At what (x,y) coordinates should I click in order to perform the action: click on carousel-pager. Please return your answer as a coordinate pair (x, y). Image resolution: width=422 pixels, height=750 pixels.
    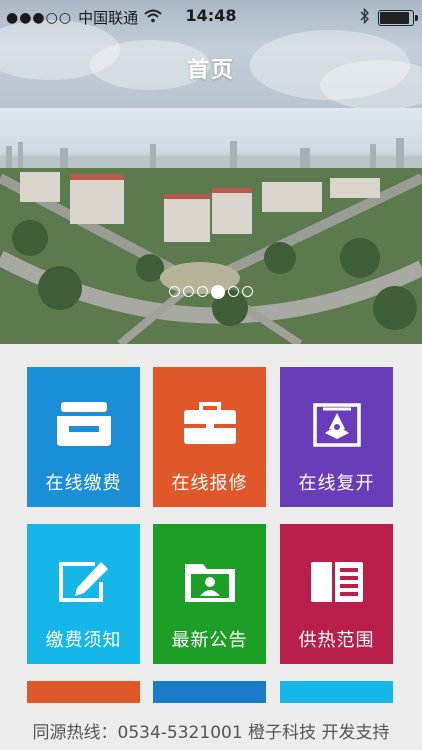
    Looking at the image, I should click on (211, 291).